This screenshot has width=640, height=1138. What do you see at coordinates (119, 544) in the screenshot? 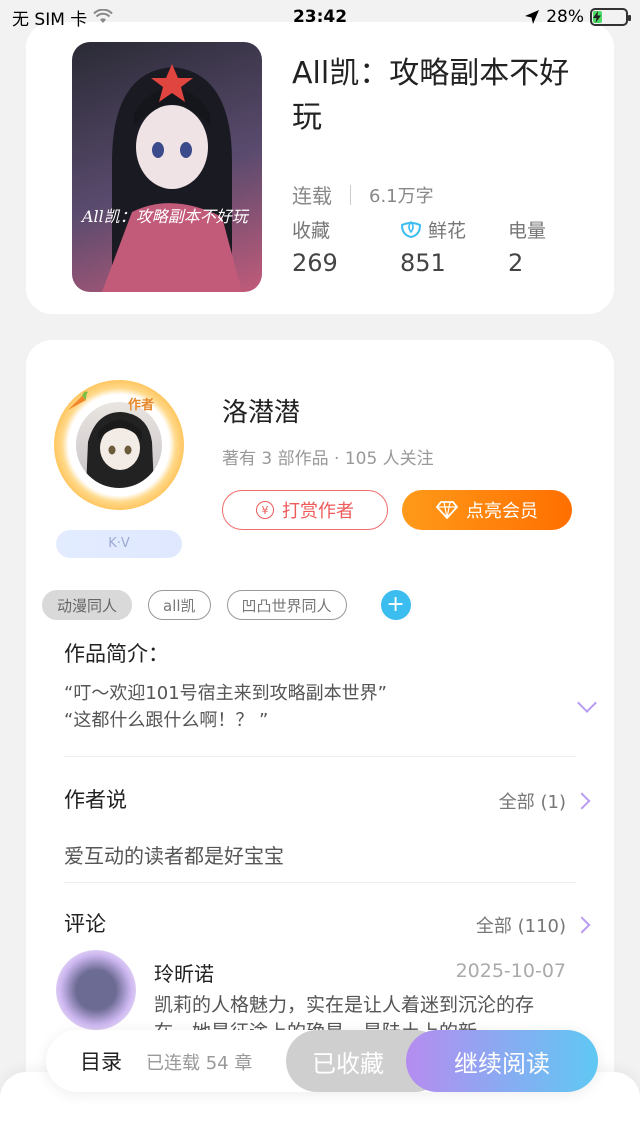
I see `kv-badge: K·V` at bounding box center [119, 544].